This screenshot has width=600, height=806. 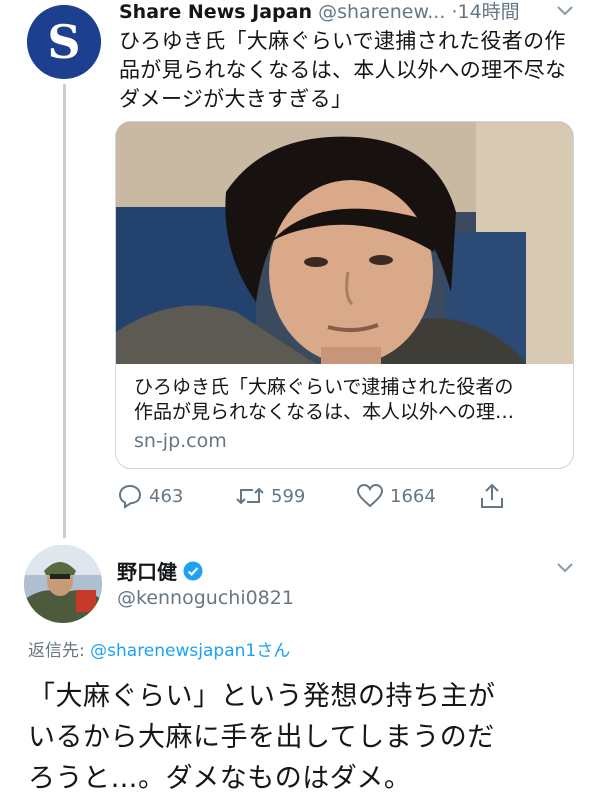 I want to click on share-icon, so click(x=492, y=495).